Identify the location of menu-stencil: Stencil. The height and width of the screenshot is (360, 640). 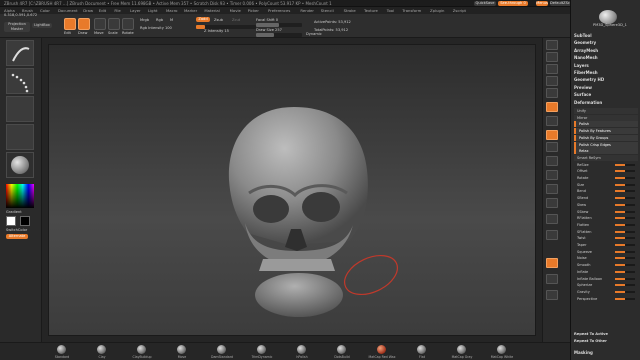
(327, 10).